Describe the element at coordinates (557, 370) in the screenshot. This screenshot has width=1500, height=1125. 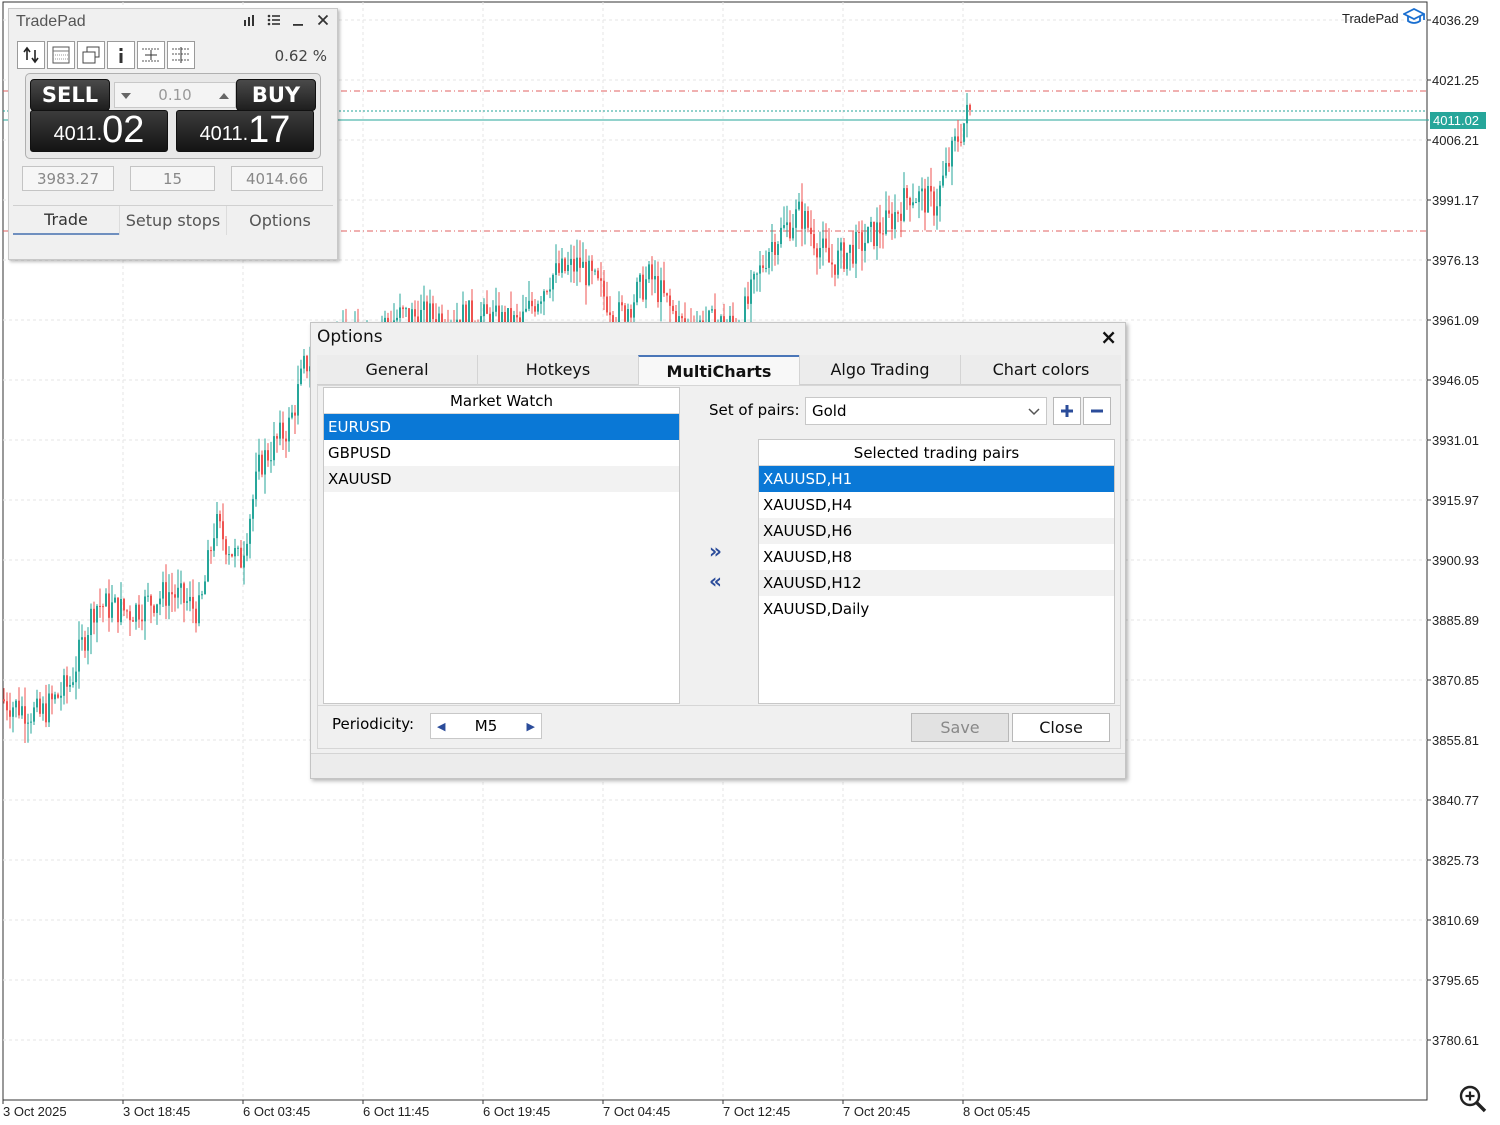
I see `tab-hotkeys: Hotkeys` at that location.